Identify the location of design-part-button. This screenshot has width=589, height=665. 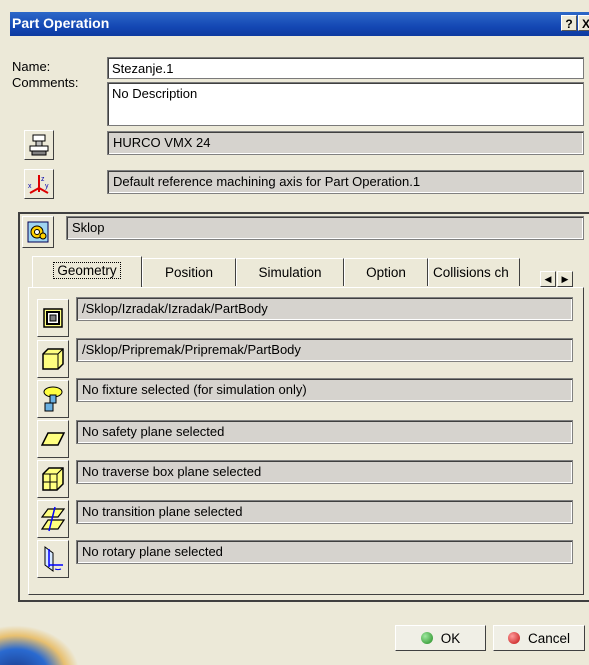
(53, 318).